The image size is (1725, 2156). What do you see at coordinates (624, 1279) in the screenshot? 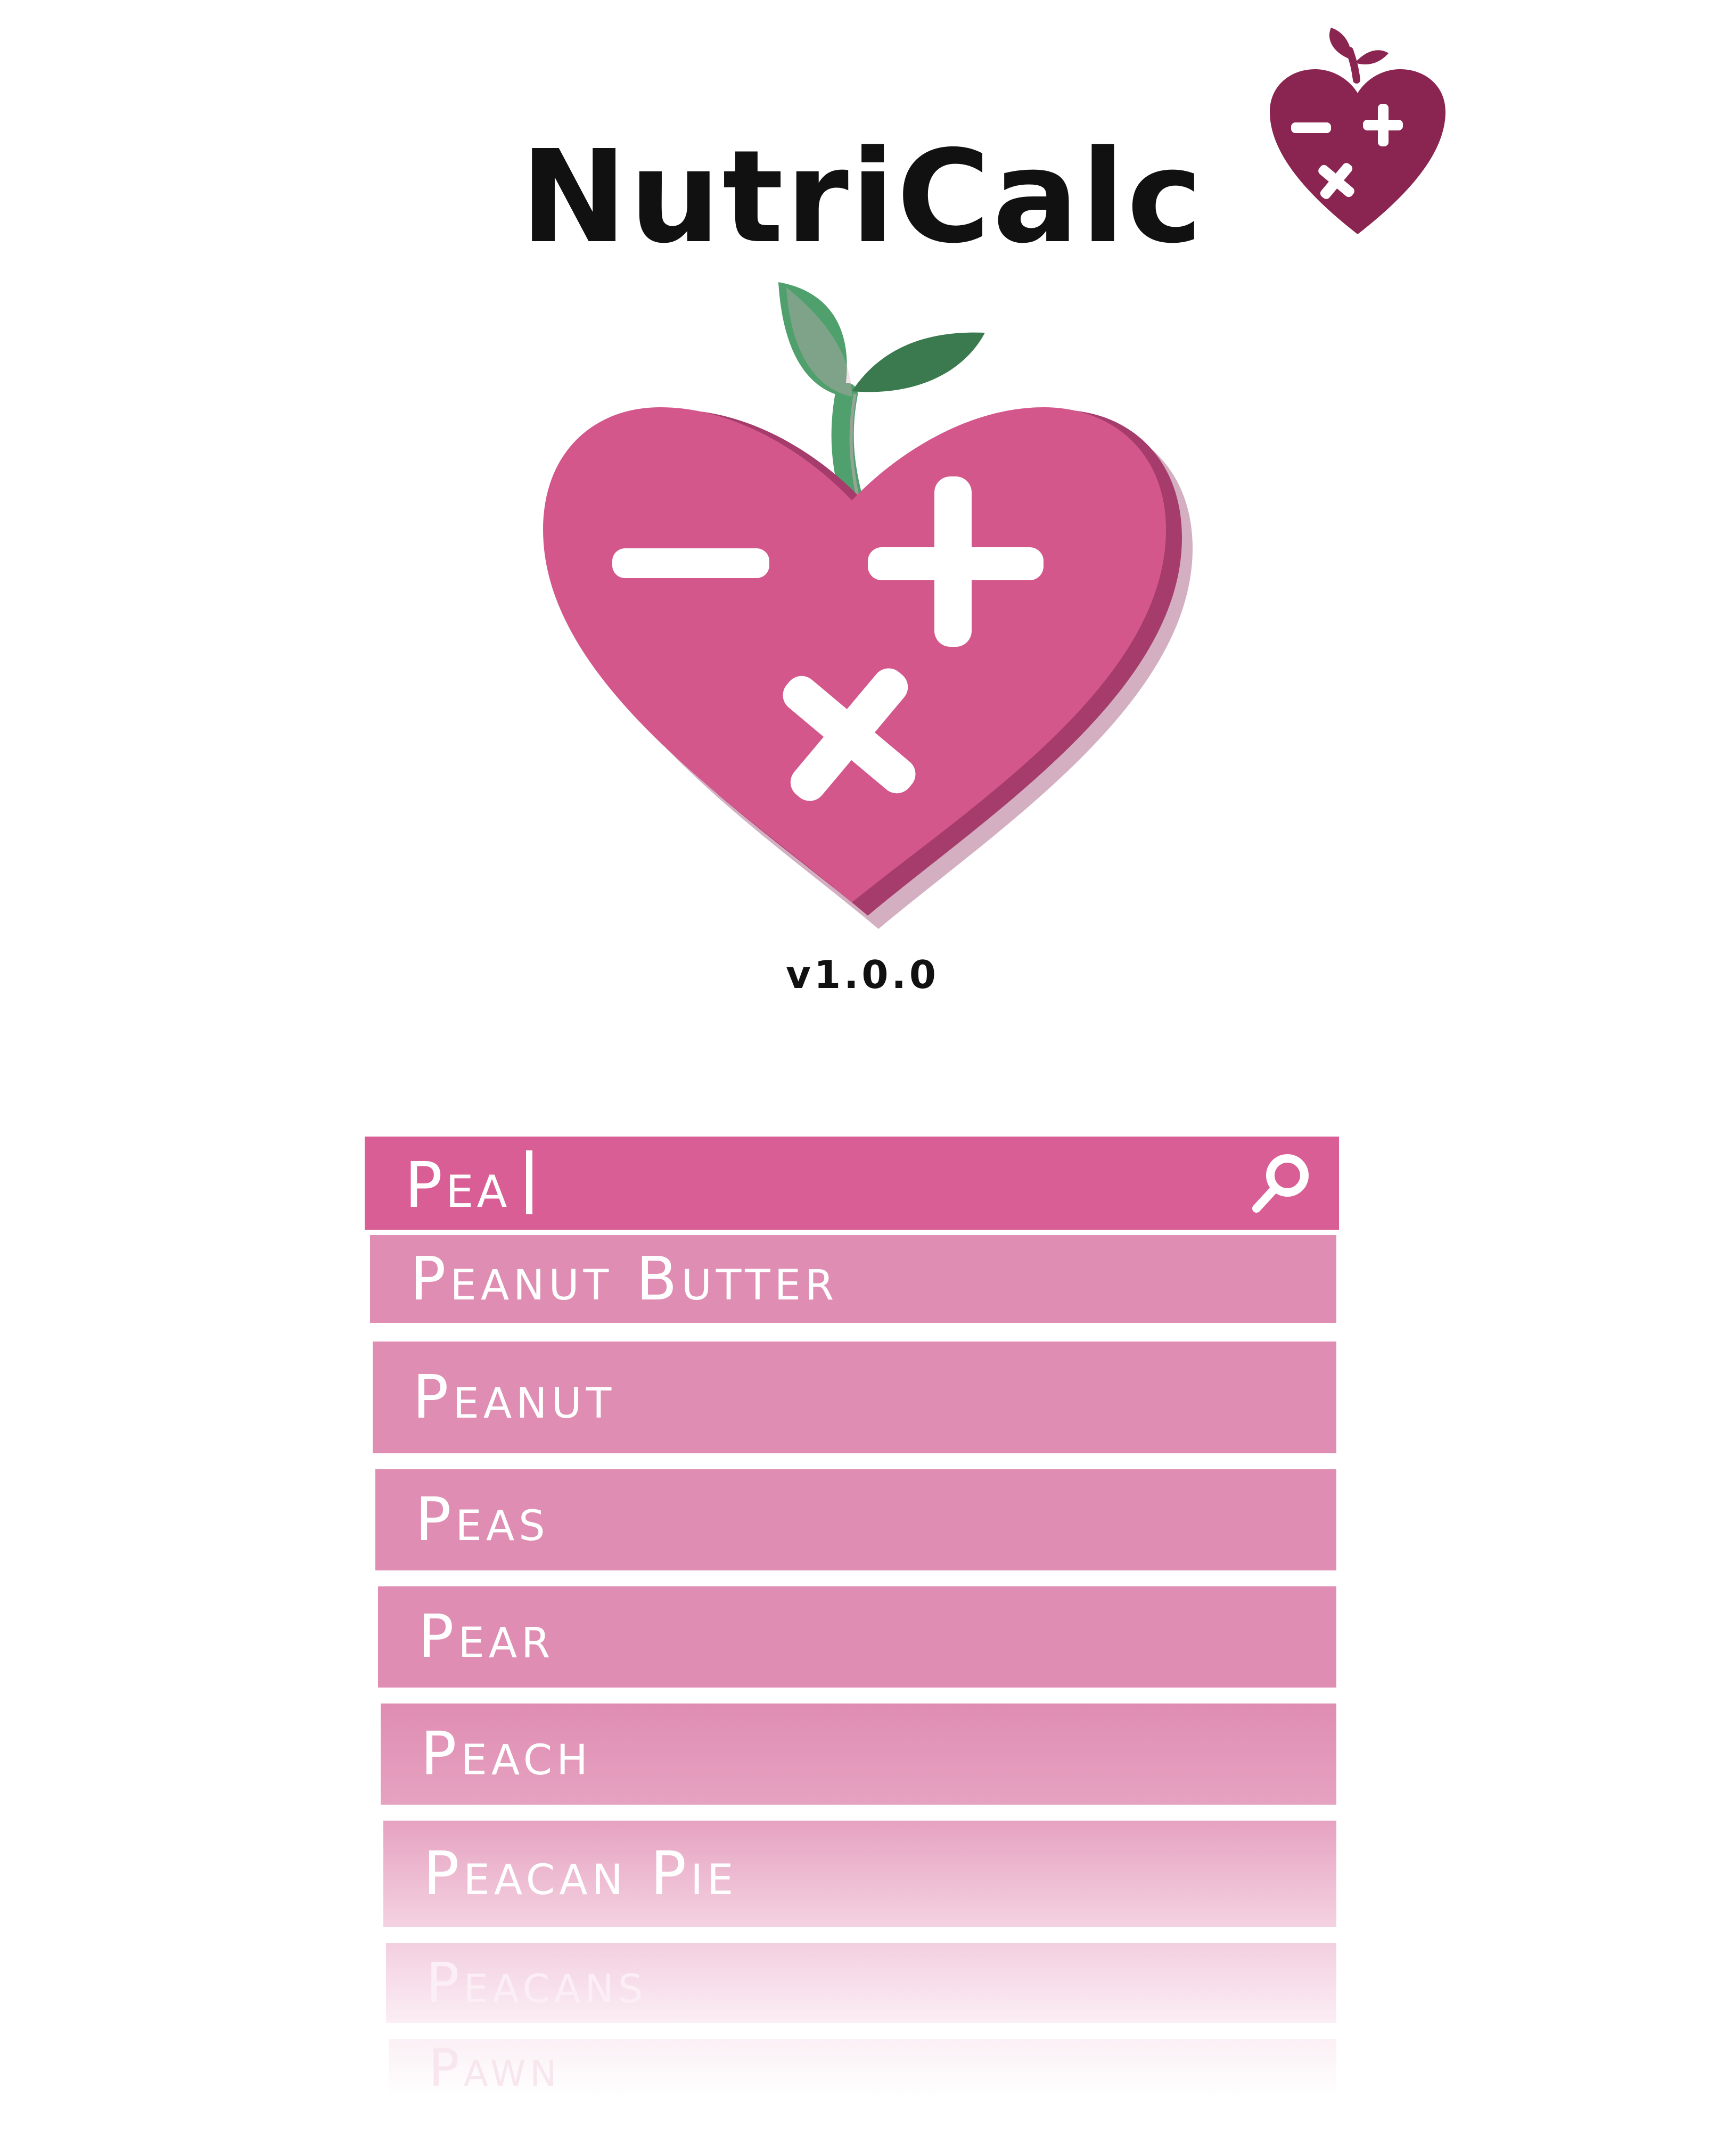
I see `suggestion-label: Peanut Butter` at bounding box center [624, 1279].